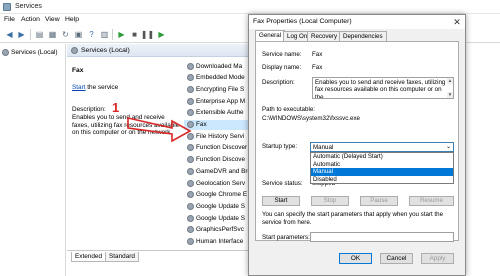 This screenshot has height=276, width=500. Describe the element at coordinates (30, 52) in the screenshot. I see `tree-item-services-local: Services (Local)` at that location.